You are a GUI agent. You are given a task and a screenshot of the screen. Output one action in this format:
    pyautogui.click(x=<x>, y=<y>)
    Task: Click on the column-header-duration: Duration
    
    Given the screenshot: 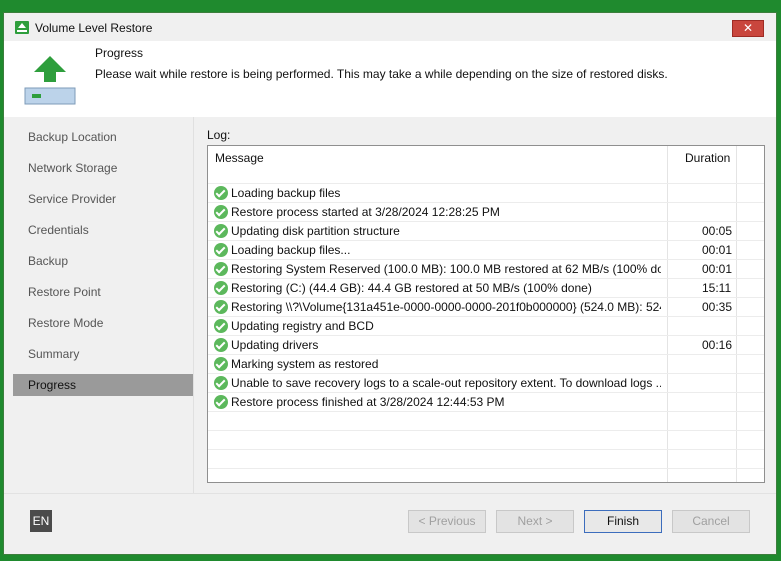 What is the action you would take?
    pyautogui.click(x=707, y=158)
    